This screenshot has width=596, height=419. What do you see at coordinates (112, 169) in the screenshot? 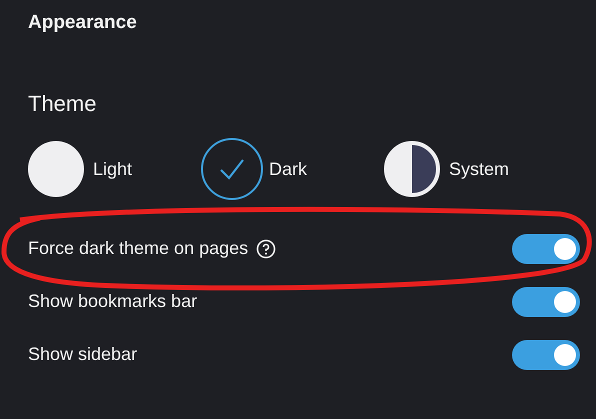
I see `theme-option-label: Light` at bounding box center [112, 169].